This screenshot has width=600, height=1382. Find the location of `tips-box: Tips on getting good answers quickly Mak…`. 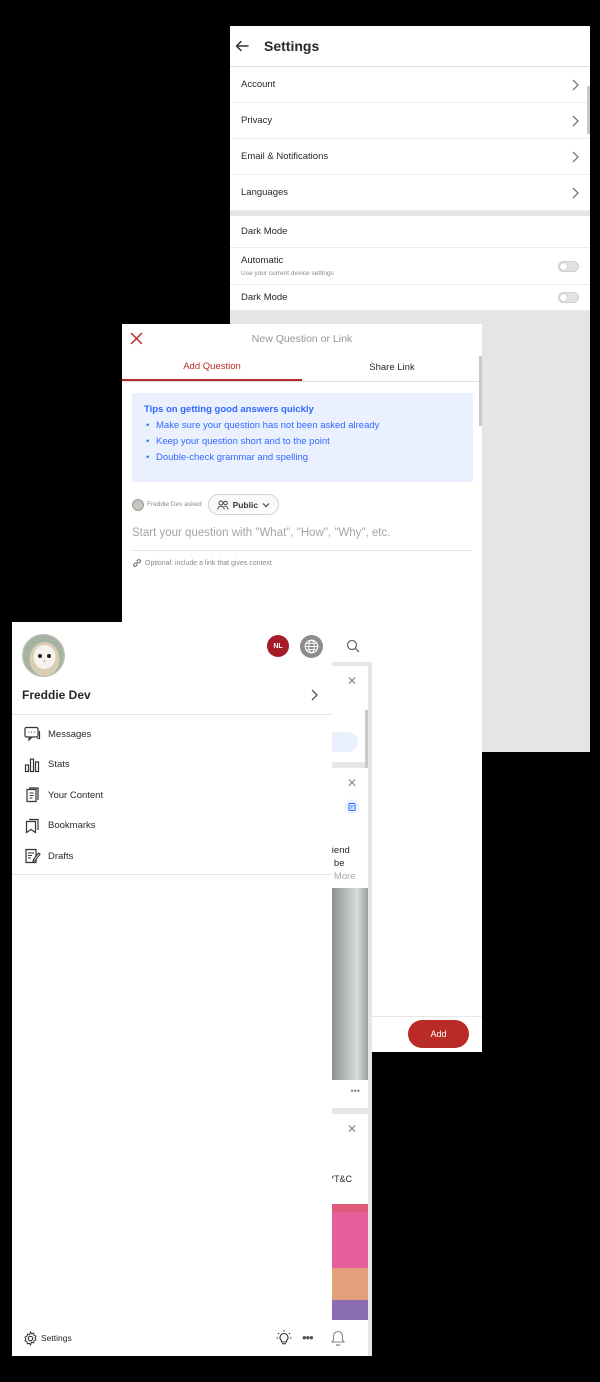

tips-box: Tips on getting good answers quickly Mak… is located at coordinates (302, 437).